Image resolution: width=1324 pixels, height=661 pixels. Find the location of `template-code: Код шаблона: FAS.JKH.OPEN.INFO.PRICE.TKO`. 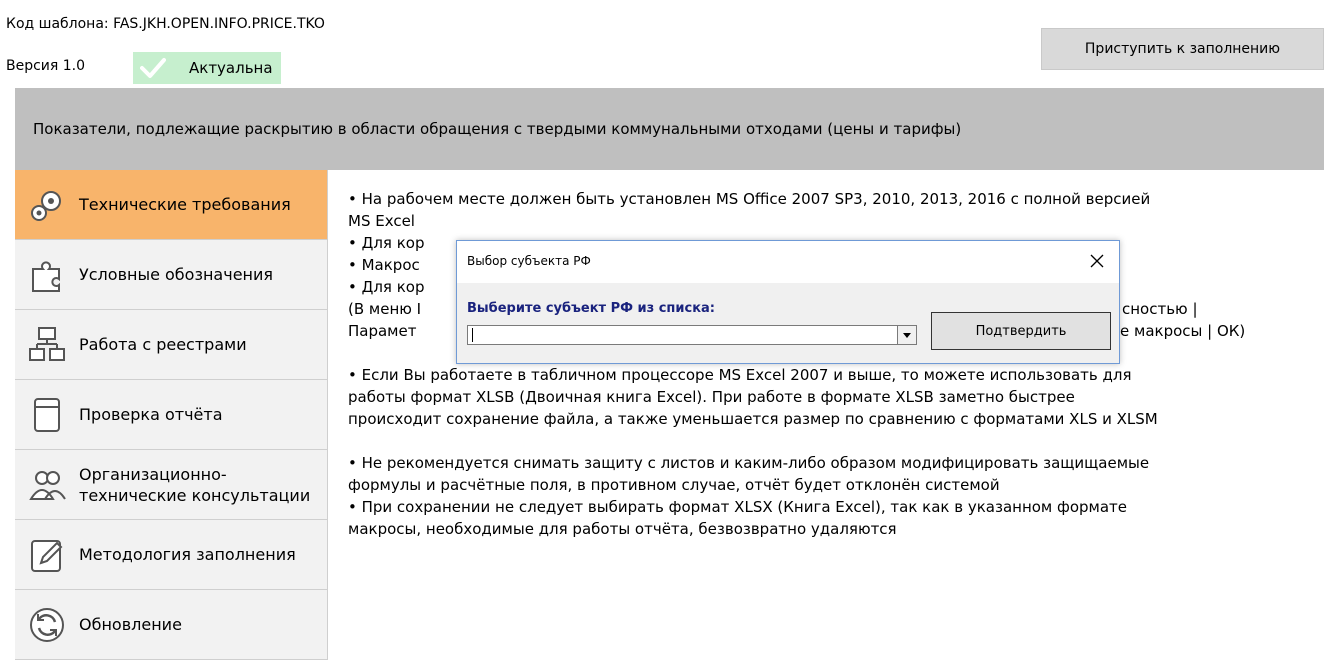

template-code: Код шаблона: FAS.JKH.OPEN.INFO.PRICE.TKO is located at coordinates (165, 24).